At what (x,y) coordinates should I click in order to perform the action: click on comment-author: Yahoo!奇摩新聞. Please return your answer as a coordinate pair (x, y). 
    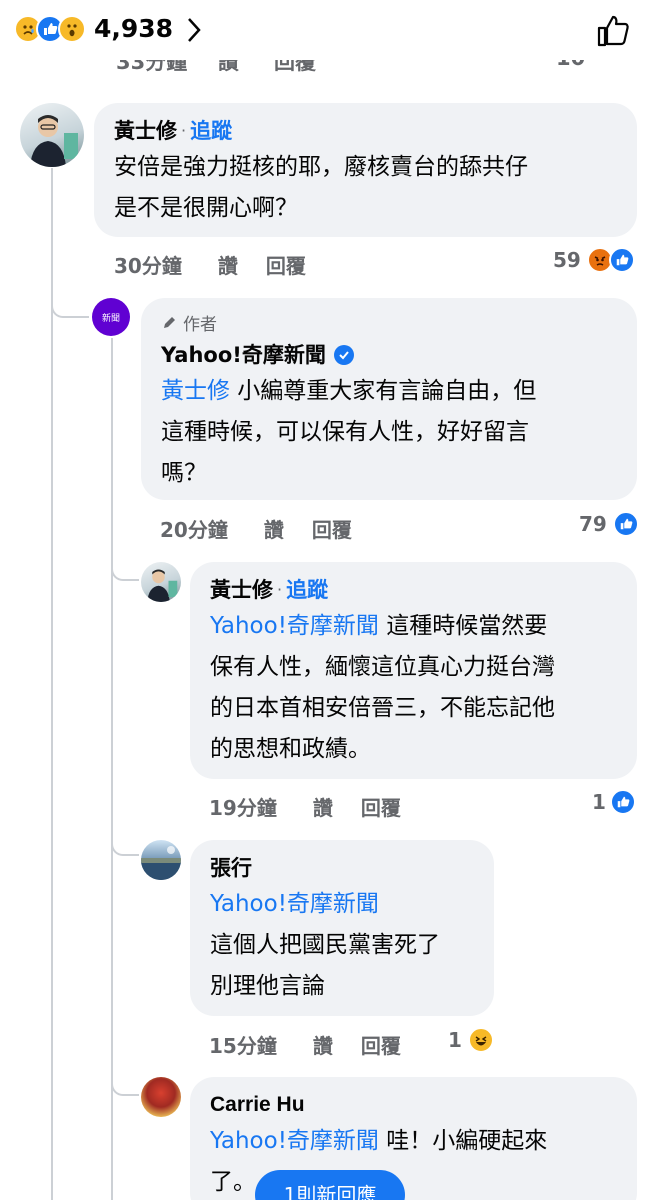
    Looking at the image, I should click on (243, 355).